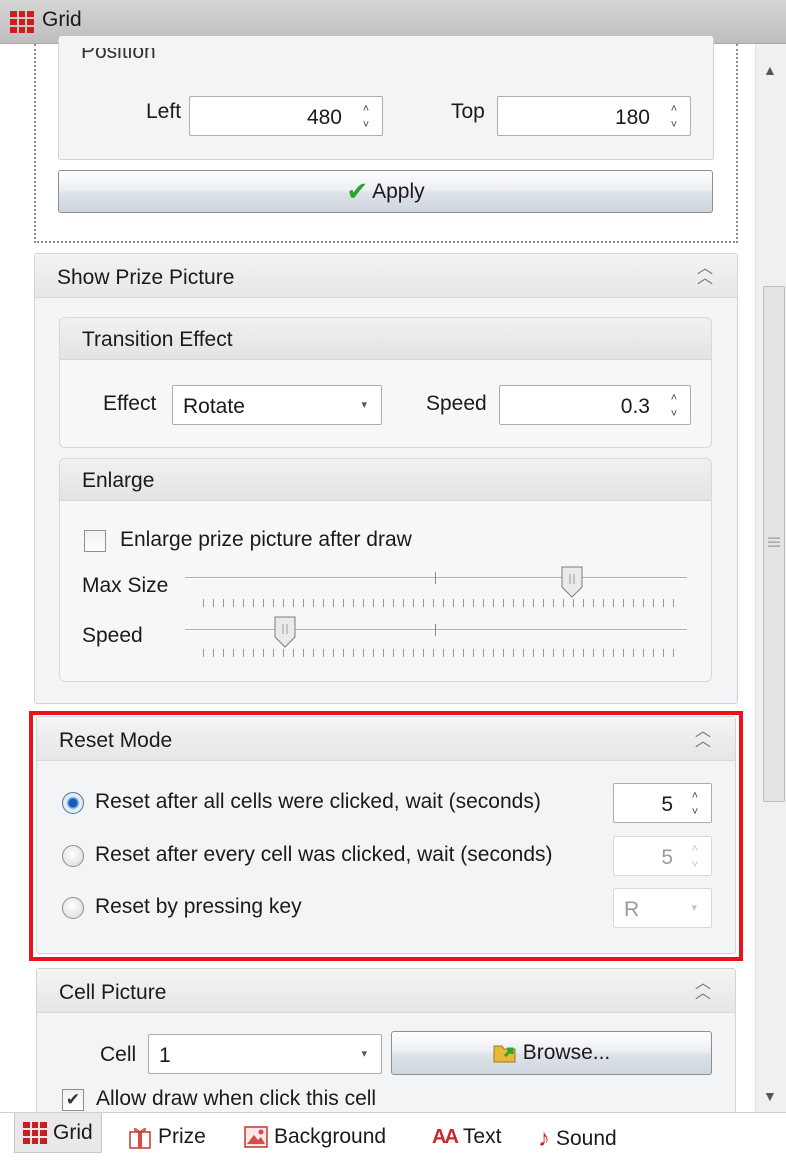 The height and width of the screenshot is (1162, 786). What do you see at coordinates (112, 635) in the screenshot?
I see `enlarge-speed-label: Speed` at bounding box center [112, 635].